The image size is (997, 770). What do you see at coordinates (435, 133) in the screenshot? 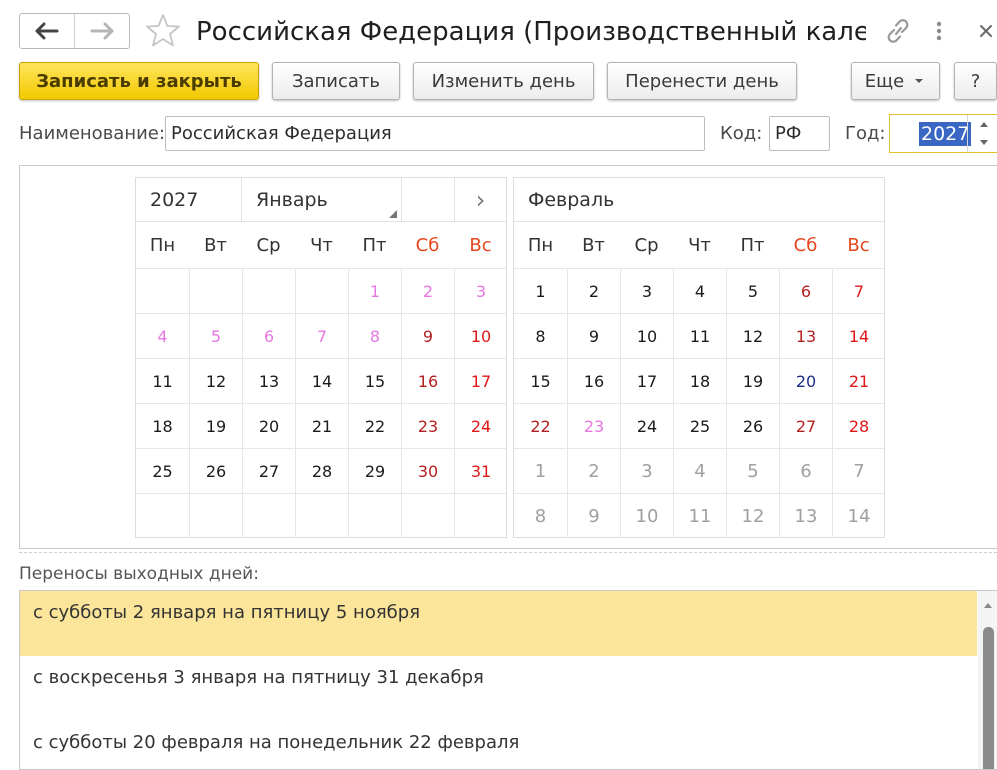
I see `name-field: Российская Федерация` at bounding box center [435, 133].